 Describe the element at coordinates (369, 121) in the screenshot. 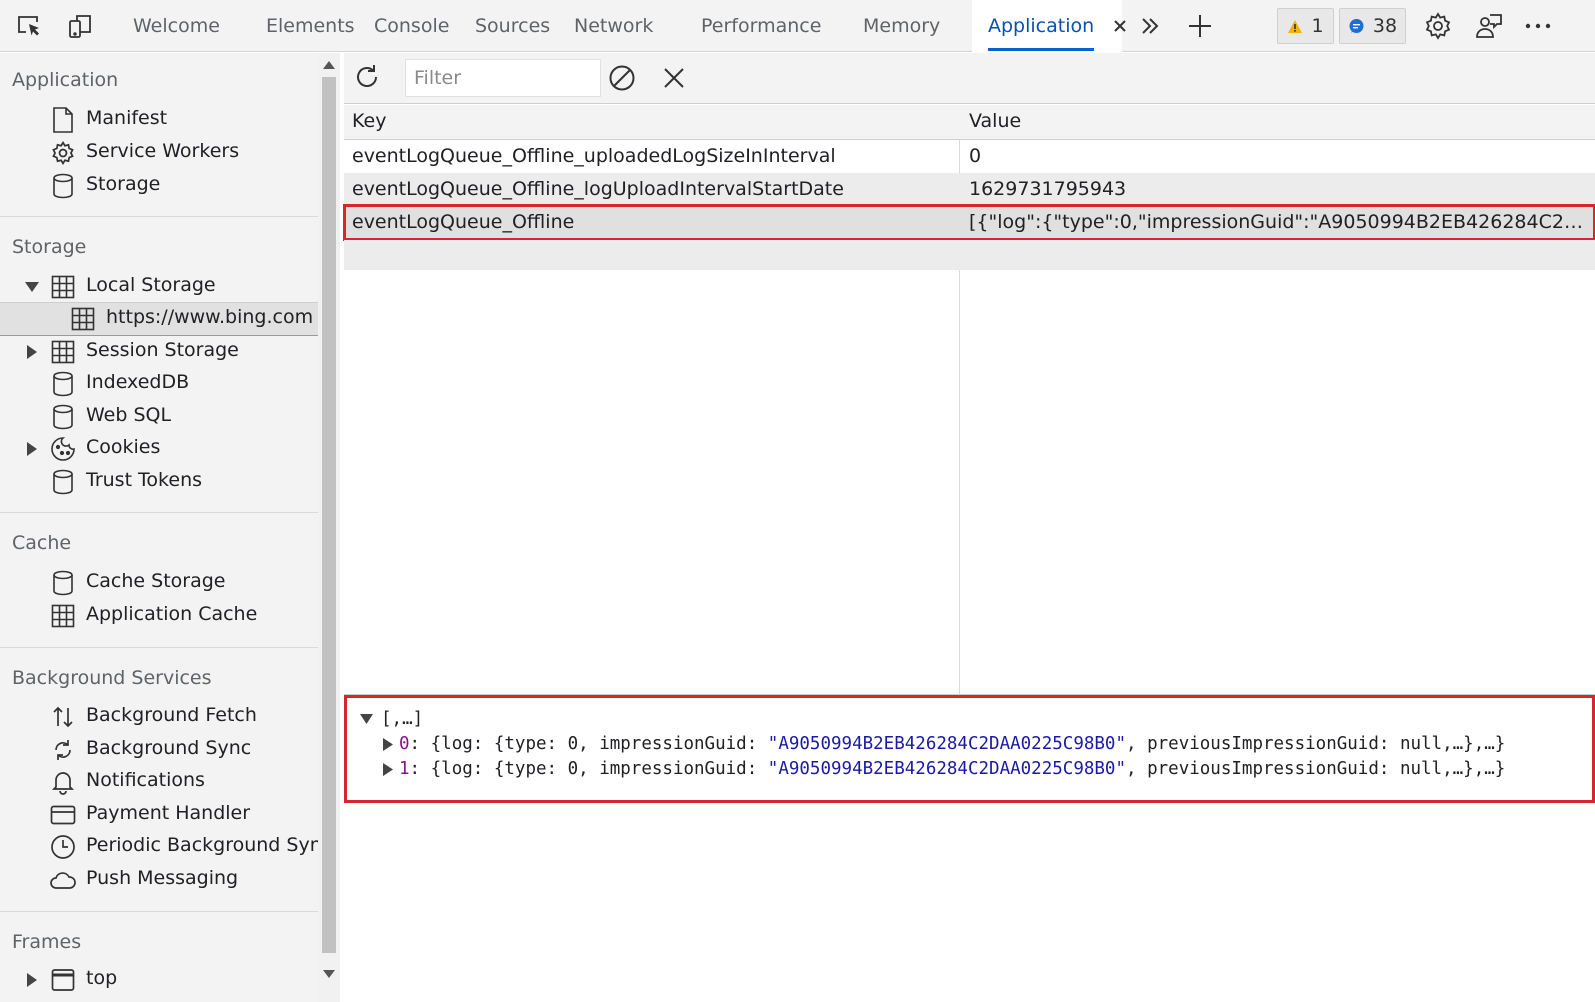

I see `column-header-key: Key` at that location.